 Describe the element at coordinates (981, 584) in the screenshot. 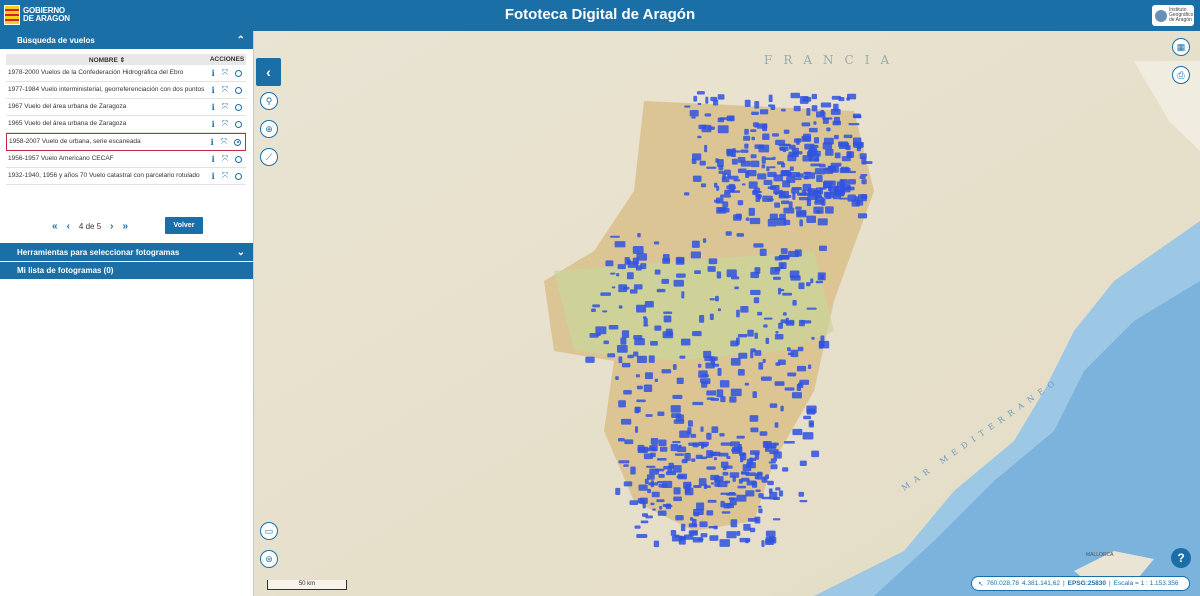

I see `cursor-icon: ↖` at that location.